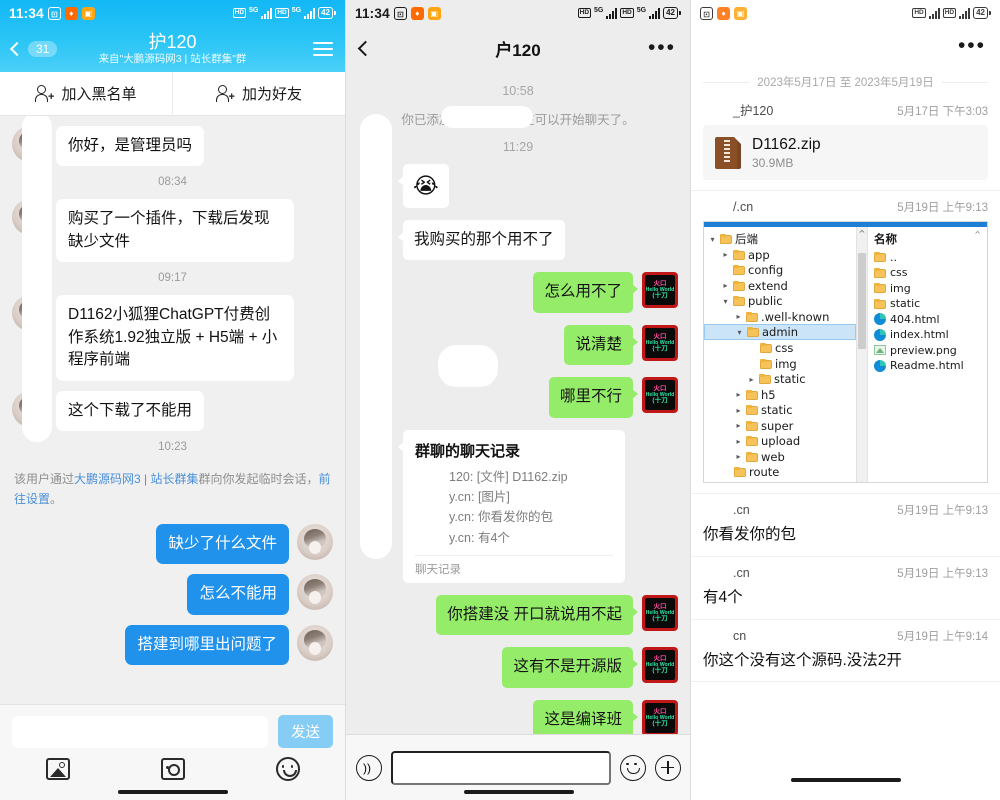 This screenshot has height=800, width=1000. I want to click on file-list-row: Readme.html, so click(930, 366).